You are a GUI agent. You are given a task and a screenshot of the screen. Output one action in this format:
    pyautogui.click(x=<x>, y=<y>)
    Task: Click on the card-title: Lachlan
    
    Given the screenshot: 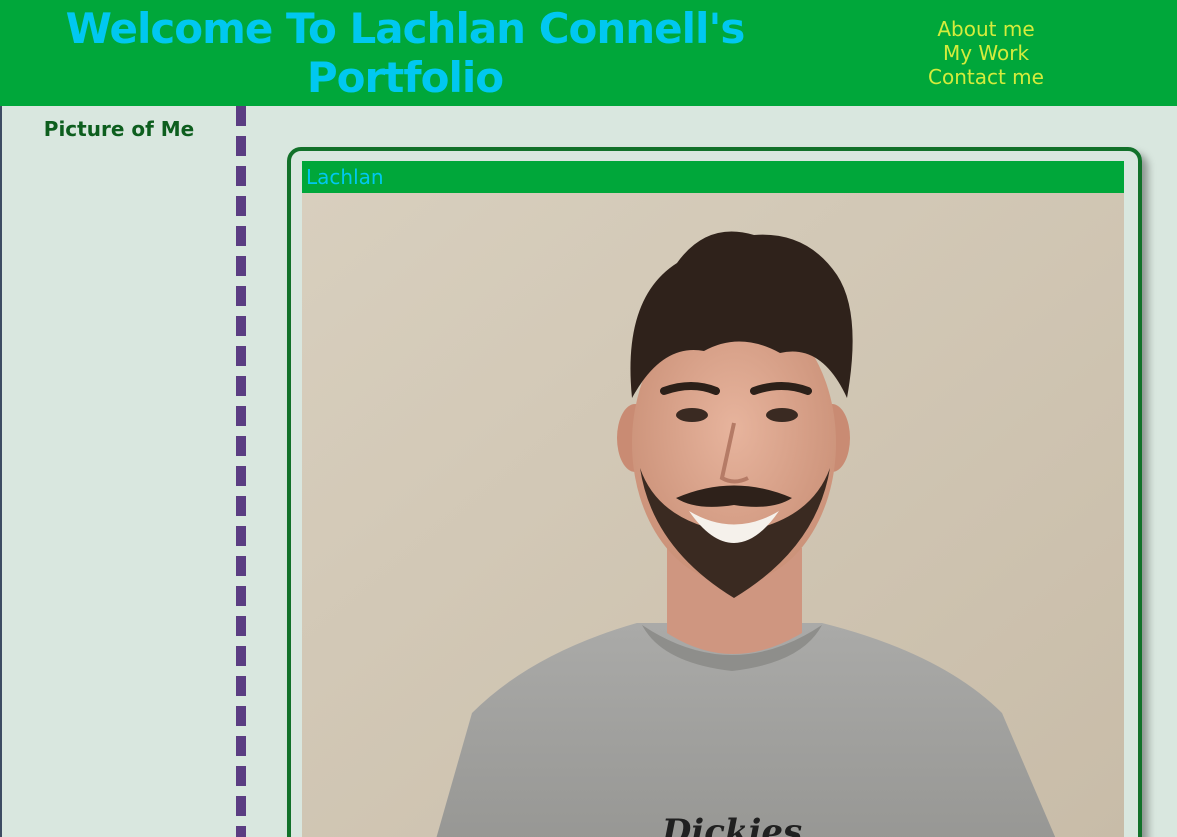 What is the action you would take?
    pyautogui.click(x=713, y=177)
    